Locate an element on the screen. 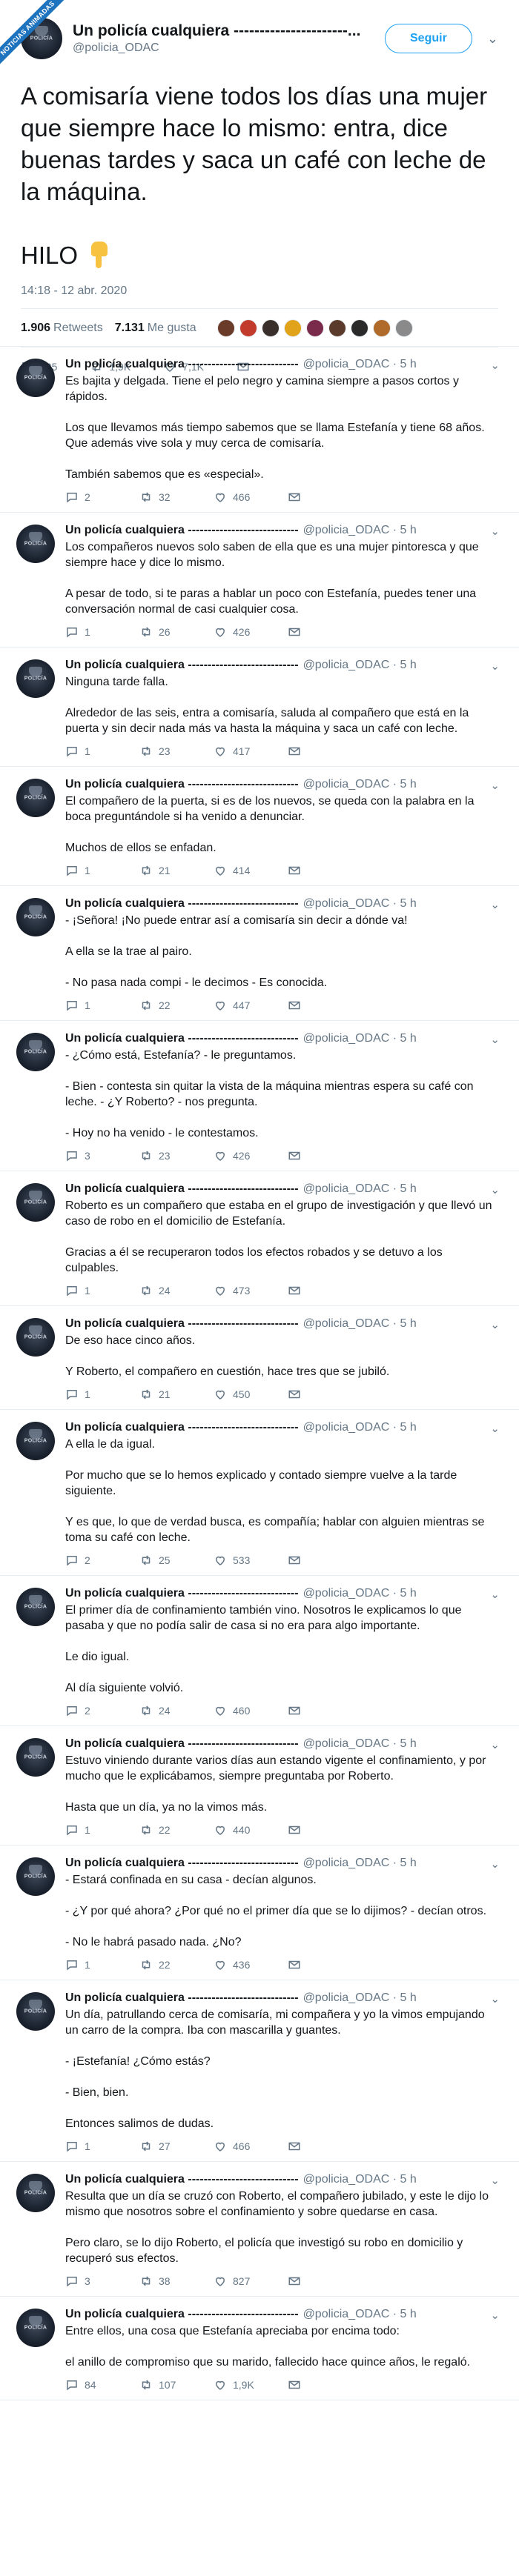  tweet-date: 14:18 - 12 abr. 2020 is located at coordinates (259, 296).